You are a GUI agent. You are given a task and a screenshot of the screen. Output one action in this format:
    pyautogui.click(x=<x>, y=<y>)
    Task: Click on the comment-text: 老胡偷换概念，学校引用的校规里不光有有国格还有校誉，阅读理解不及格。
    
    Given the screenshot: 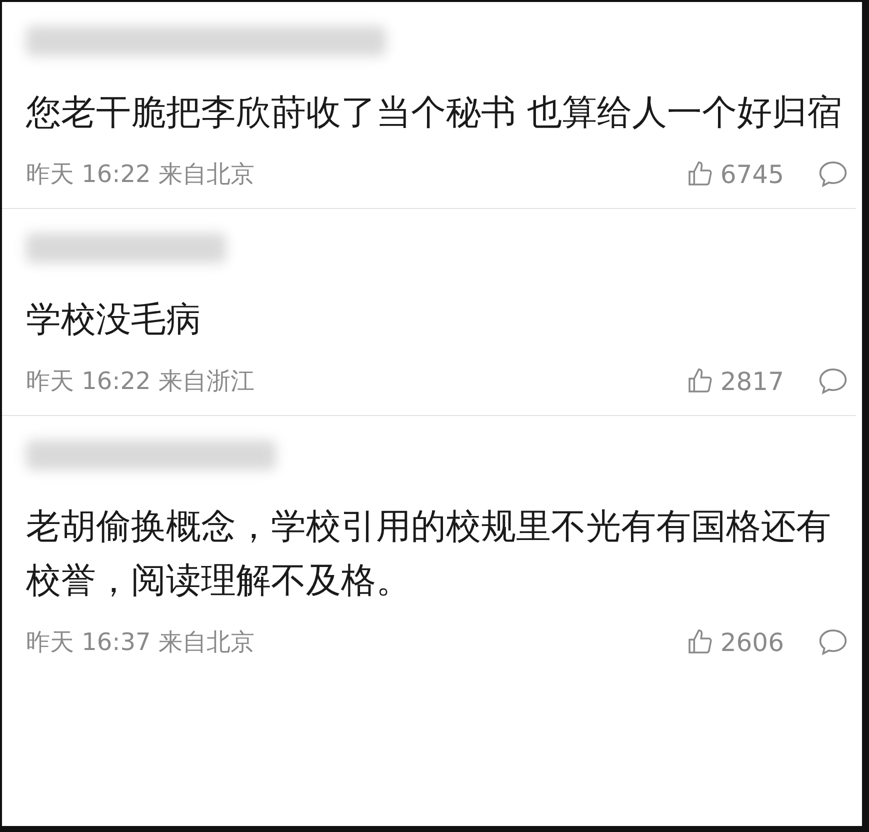 What is the action you would take?
    pyautogui.click(x=429, y=554)
    